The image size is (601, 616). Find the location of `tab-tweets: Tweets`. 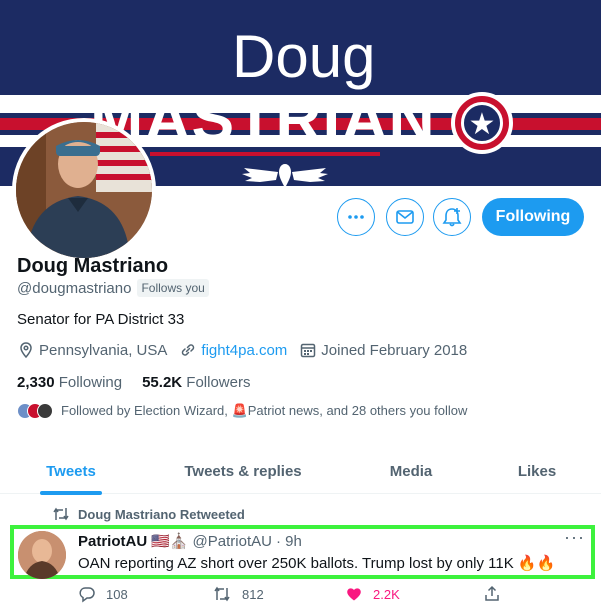

tab-tweets: Tweets is located at coordinates (71, 471).